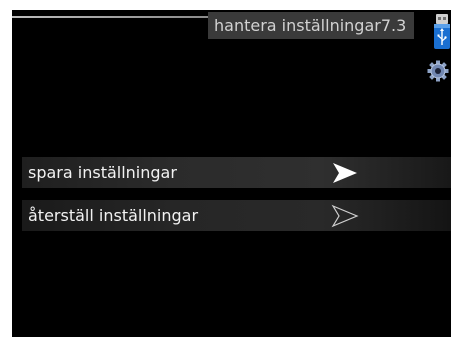  What do you see at coordinates (236, 215) in the screenshot?
I see `menu-item-restore-settings: återställ inställningar` at bounding box center [236, 215].